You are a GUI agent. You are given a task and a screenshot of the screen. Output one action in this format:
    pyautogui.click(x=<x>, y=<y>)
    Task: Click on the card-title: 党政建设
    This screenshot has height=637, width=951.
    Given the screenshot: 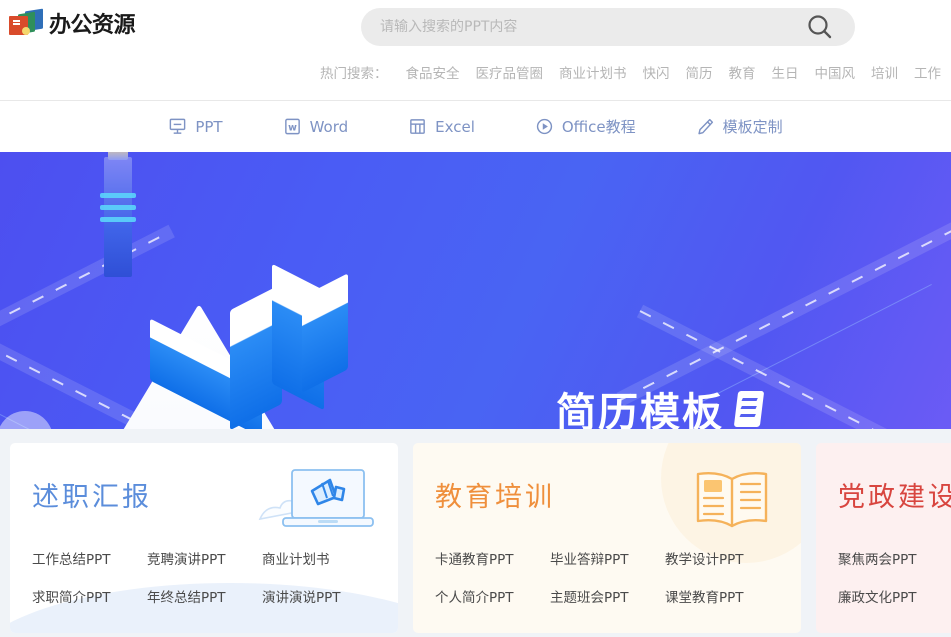 What is the action you would take?
    pyautogui.click(x=894, y=497)
    